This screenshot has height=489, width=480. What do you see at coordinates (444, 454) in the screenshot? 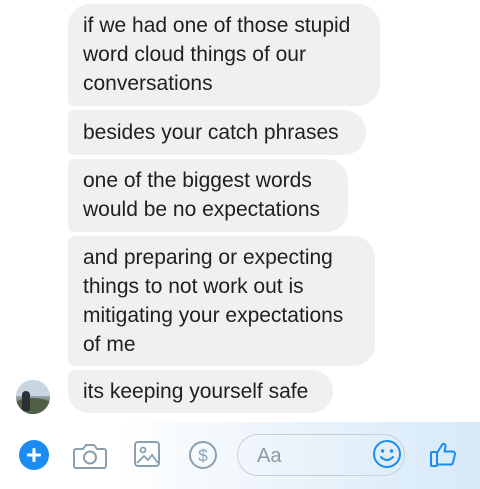
I see `thumbs-up-icon` at bounding box center [444, 454].